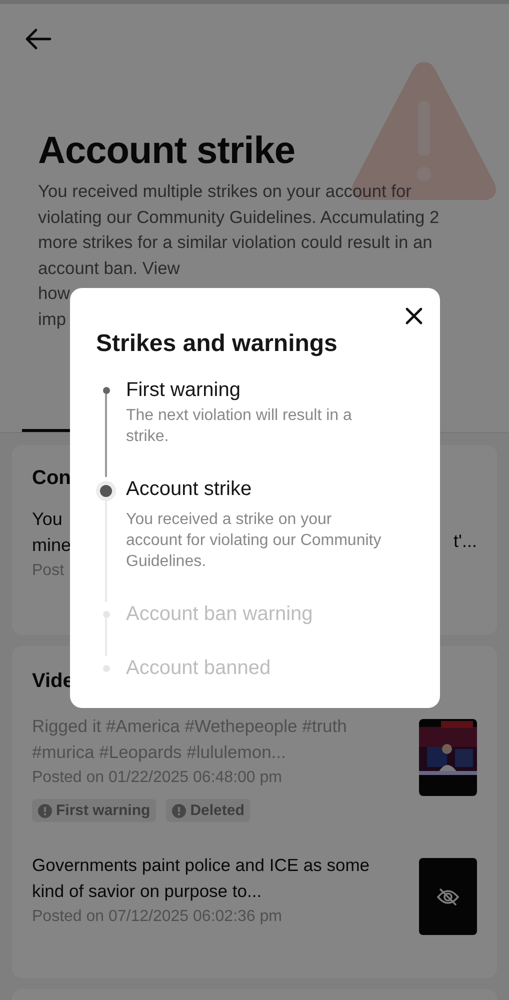 The height and width of the screenshot is (1000, 509). What do you see at coordinates (217, 344) in the screenshot?
I see `dialog-title: Strikes and warnings` at bounding box center [217, 344].